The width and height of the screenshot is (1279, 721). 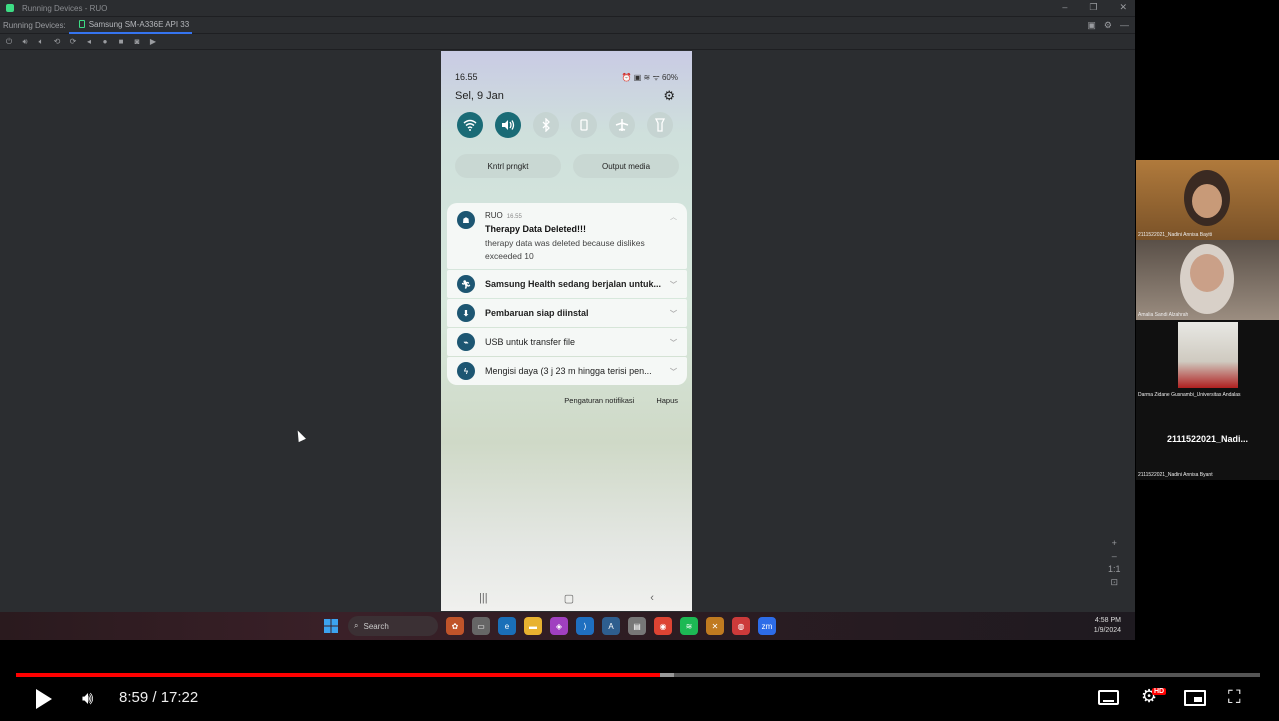 I want to click on phone-navbar: ||| ▢ ‹, so click(x=566, y=598).